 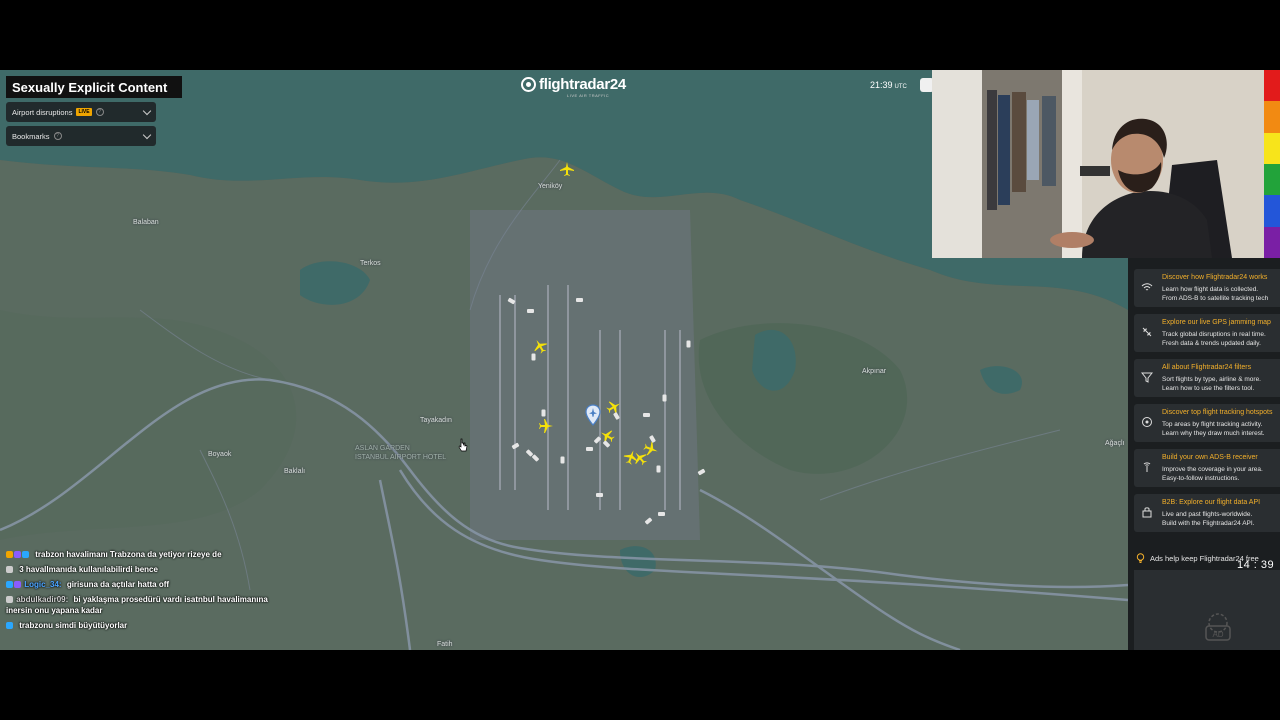 What do you see at coordinates (146, 222) in the screenshot?
I see `place-label: Balaban` at bounding box center [146, 222].